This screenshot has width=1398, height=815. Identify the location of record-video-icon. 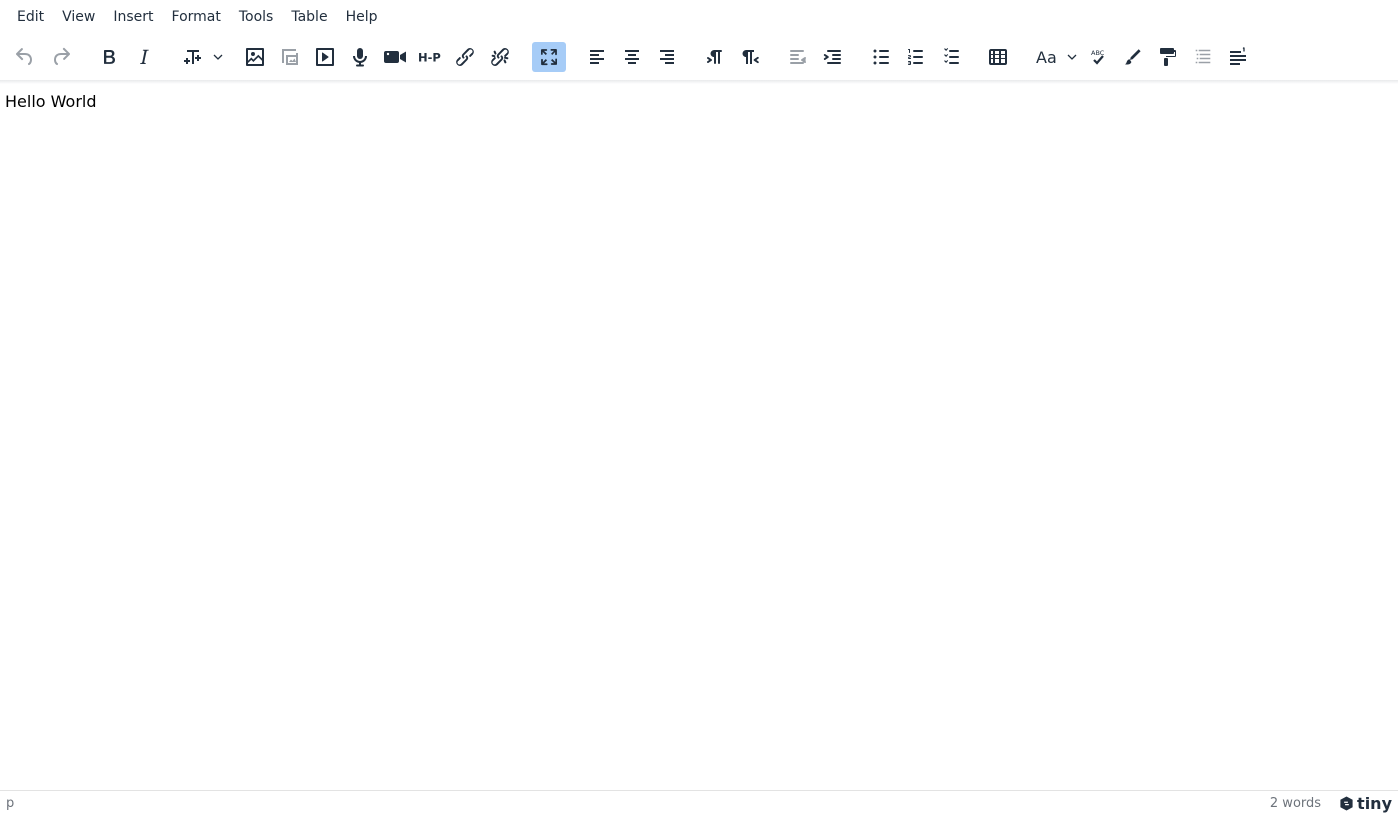
(395, 57).